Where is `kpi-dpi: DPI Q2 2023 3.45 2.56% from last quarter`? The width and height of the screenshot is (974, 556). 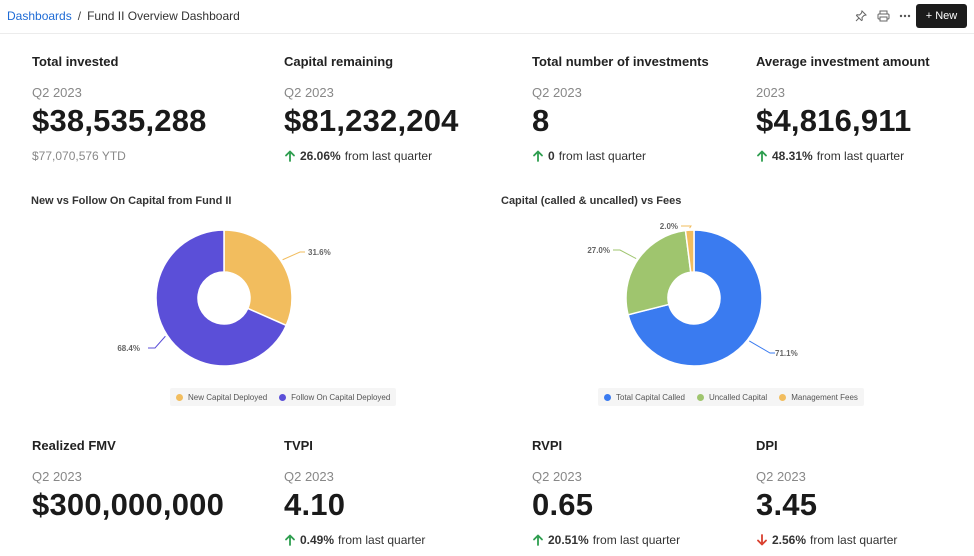 kpi-dpi: DPI Q2 2023 3.45 2.56% from last quarter is located at coordinates (826, 492).